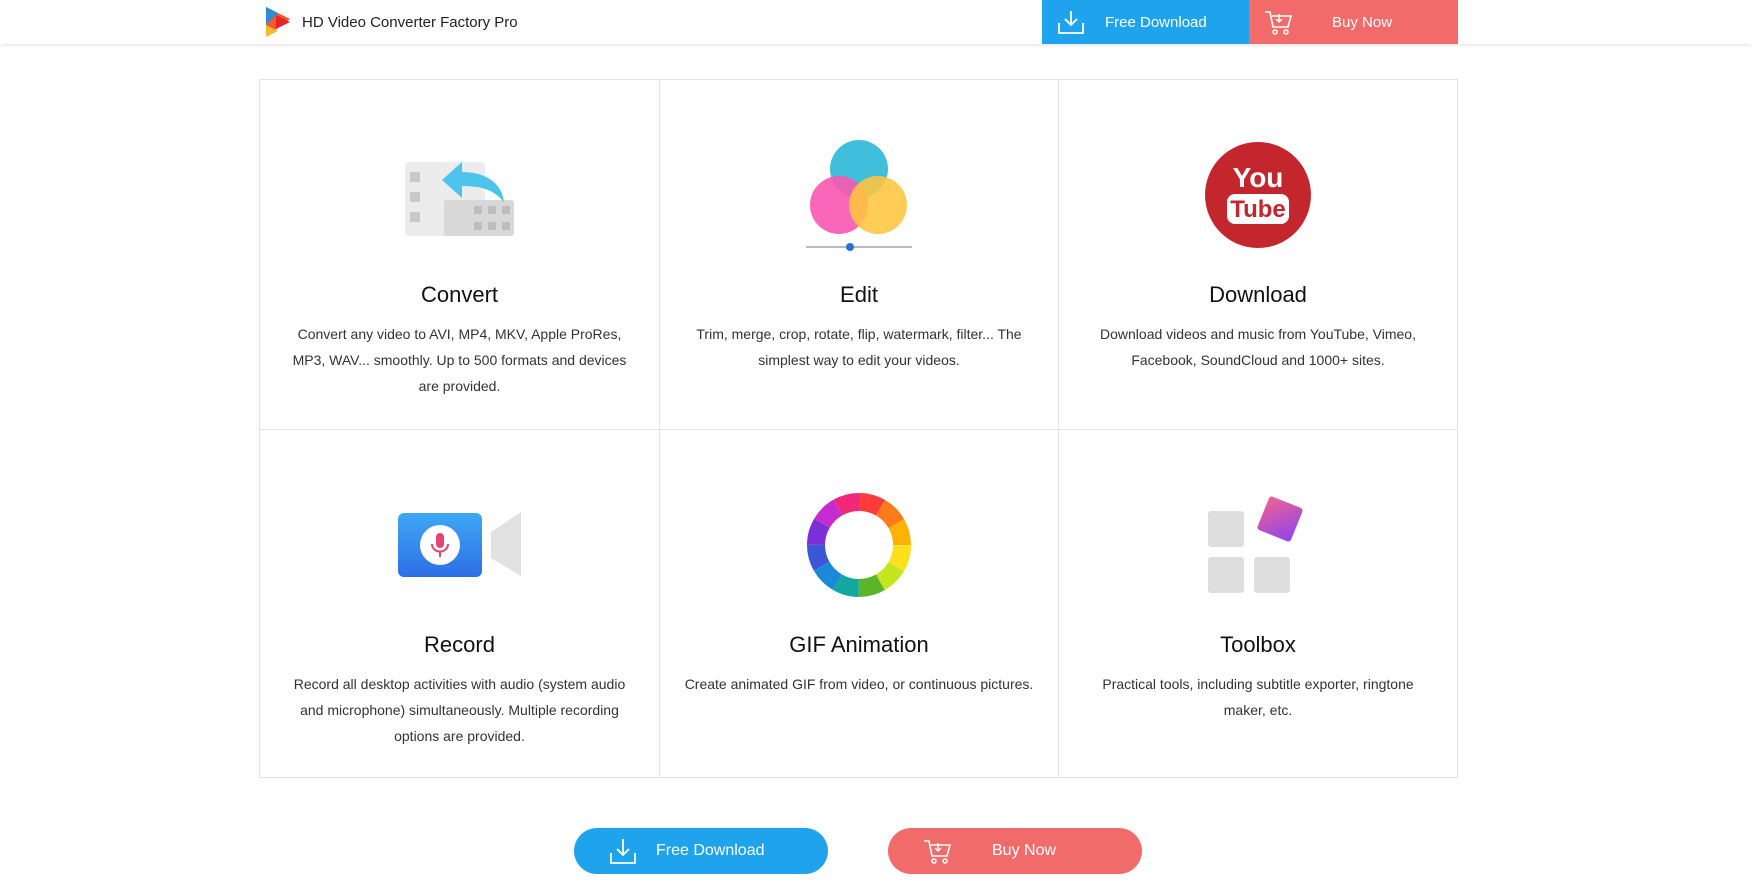  I want to click on header-free-download-label: Free Download, so click(1156, 22).